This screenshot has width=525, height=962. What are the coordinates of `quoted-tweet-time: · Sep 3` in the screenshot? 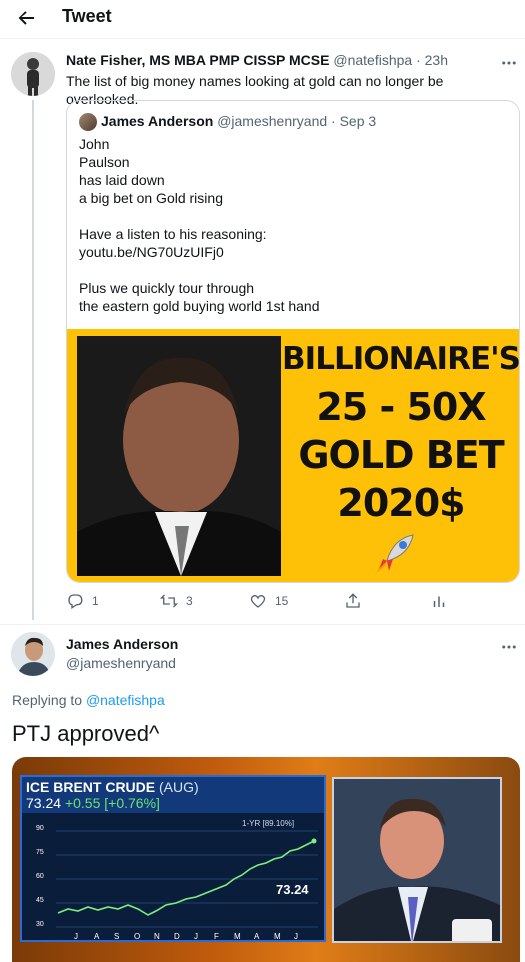 It's located at (354, 121).